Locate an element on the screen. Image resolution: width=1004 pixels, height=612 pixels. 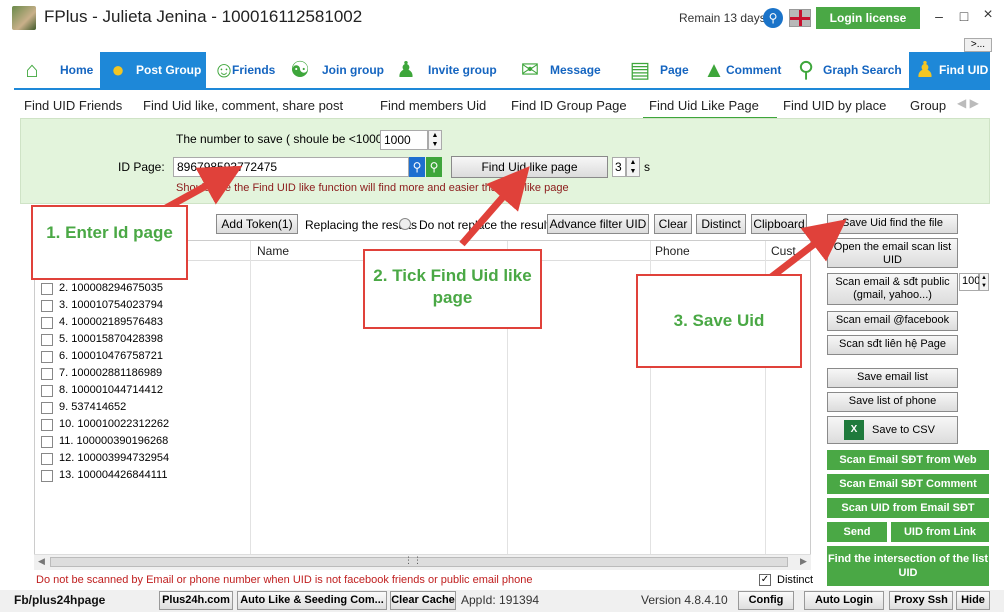
threads-unit: s is located at coordinates (647, 167).